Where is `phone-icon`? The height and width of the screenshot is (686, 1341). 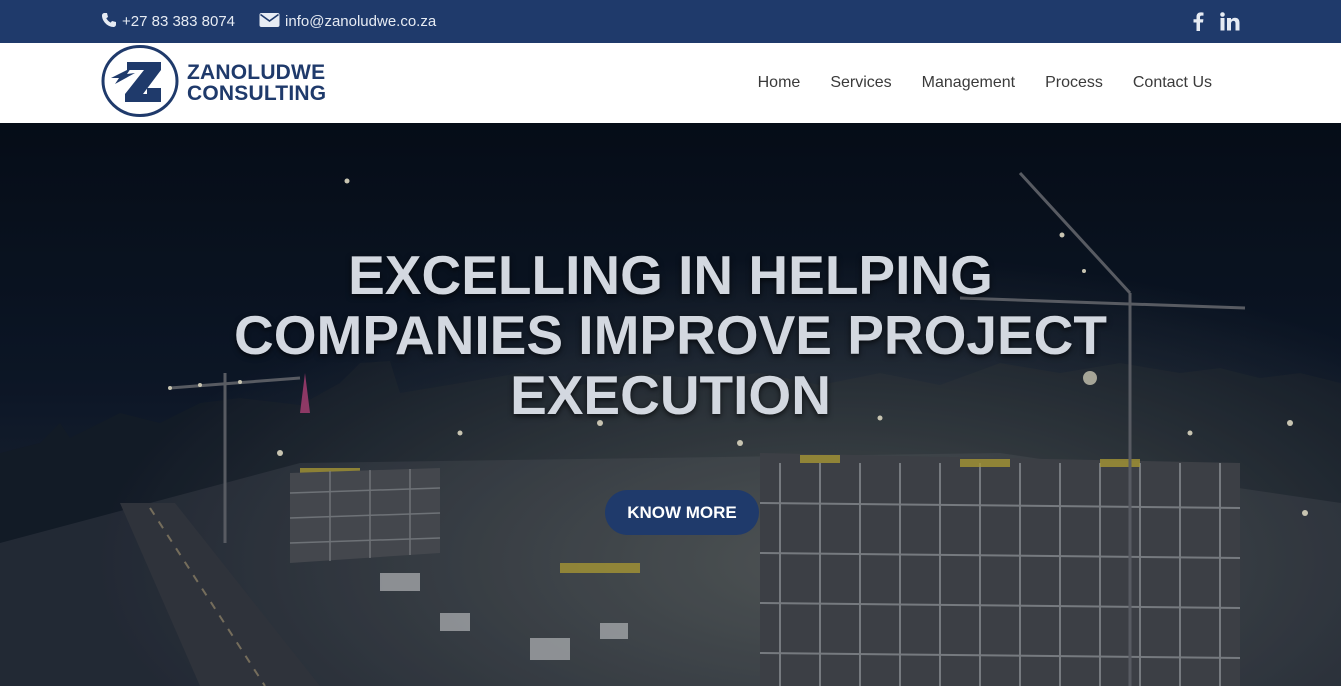
phone-icon is located at coordinates (111, 22).